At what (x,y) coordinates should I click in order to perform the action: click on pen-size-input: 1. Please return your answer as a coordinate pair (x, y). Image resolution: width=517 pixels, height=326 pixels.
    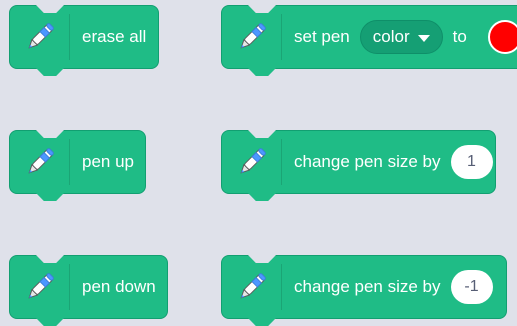
    Looking at the image, I should click on (471, 162).